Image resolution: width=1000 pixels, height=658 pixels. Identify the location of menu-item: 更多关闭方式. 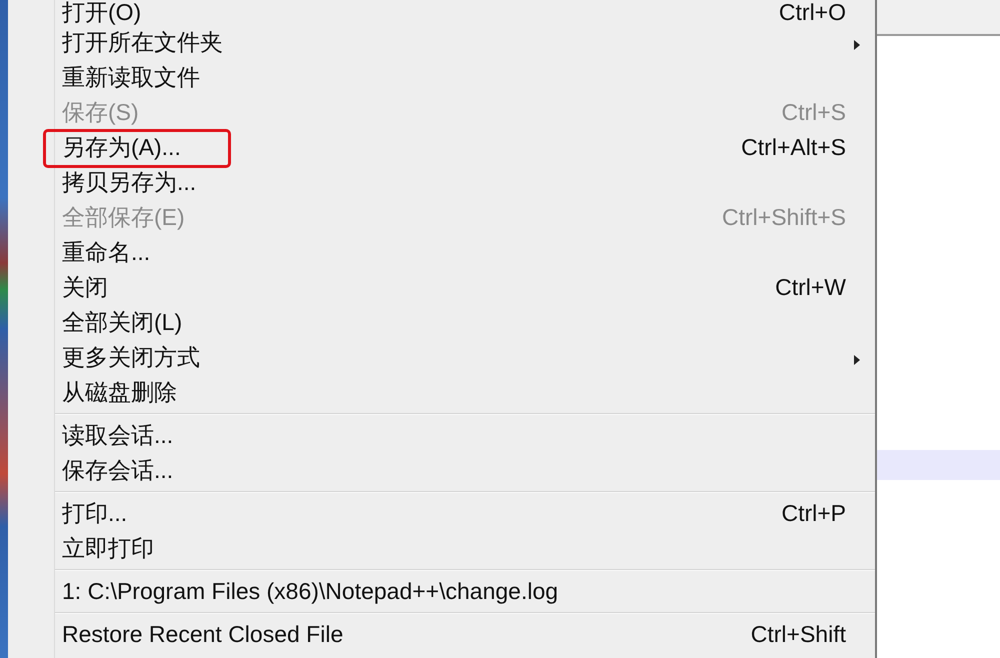
(441, 357).